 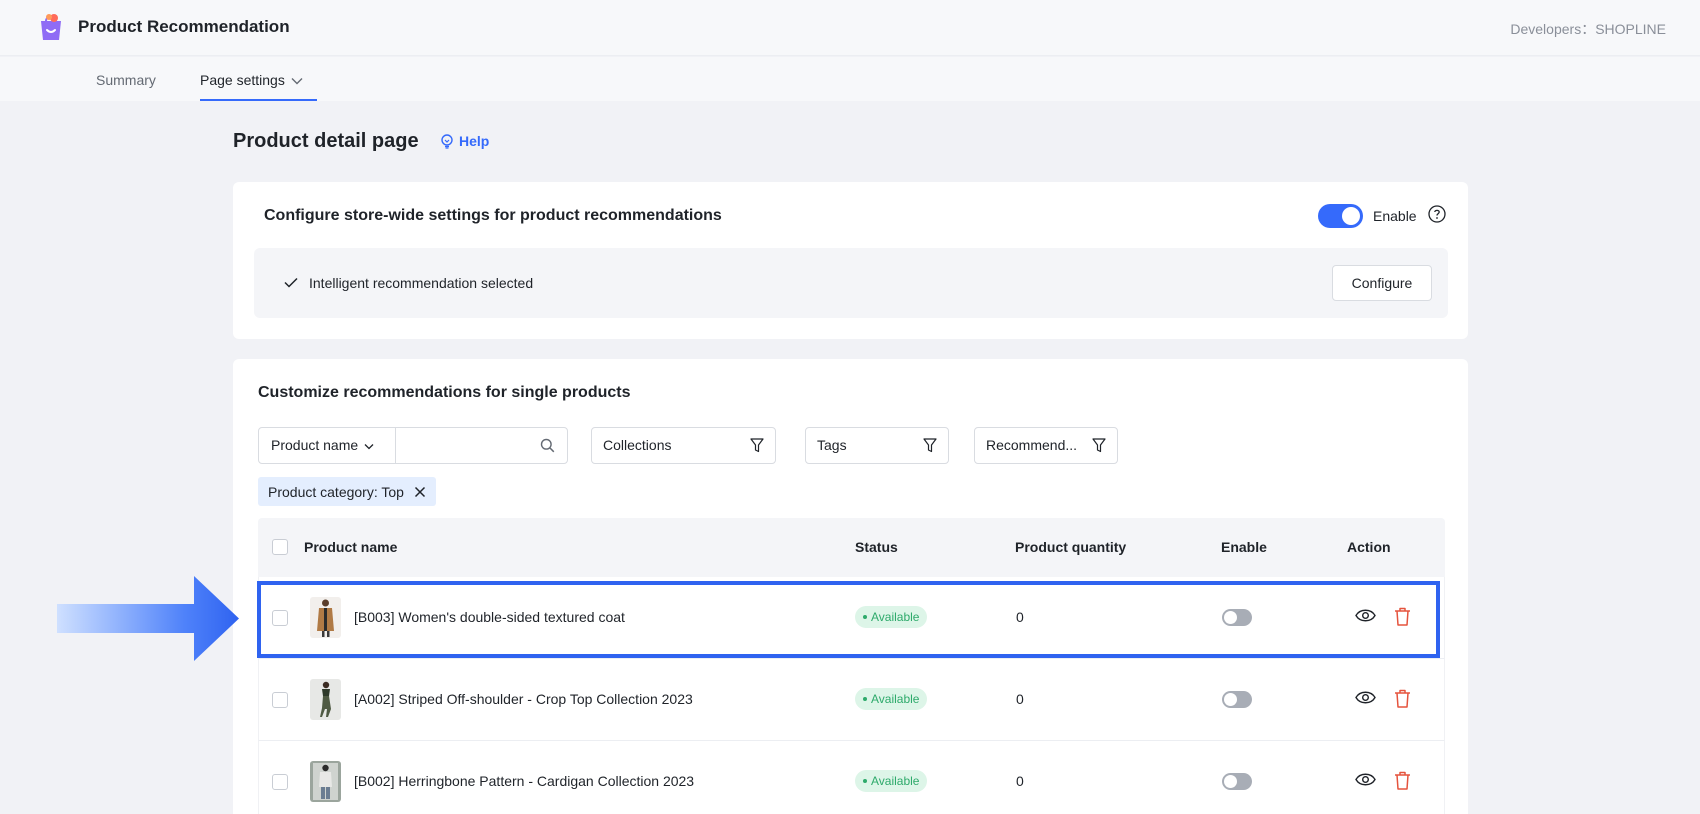 What do you see at coordinates (326, 141) in the screenshot?
I see `page-title: Product detail page` at bounding box center [326, 141].